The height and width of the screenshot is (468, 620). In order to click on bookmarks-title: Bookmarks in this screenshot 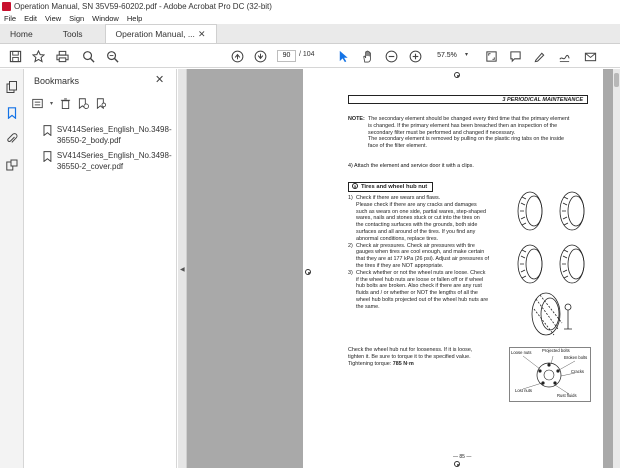, I will do `click(57, 81)`.